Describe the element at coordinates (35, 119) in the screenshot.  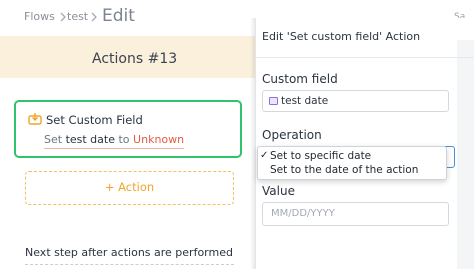
I see `custom-field-icon` at that location.